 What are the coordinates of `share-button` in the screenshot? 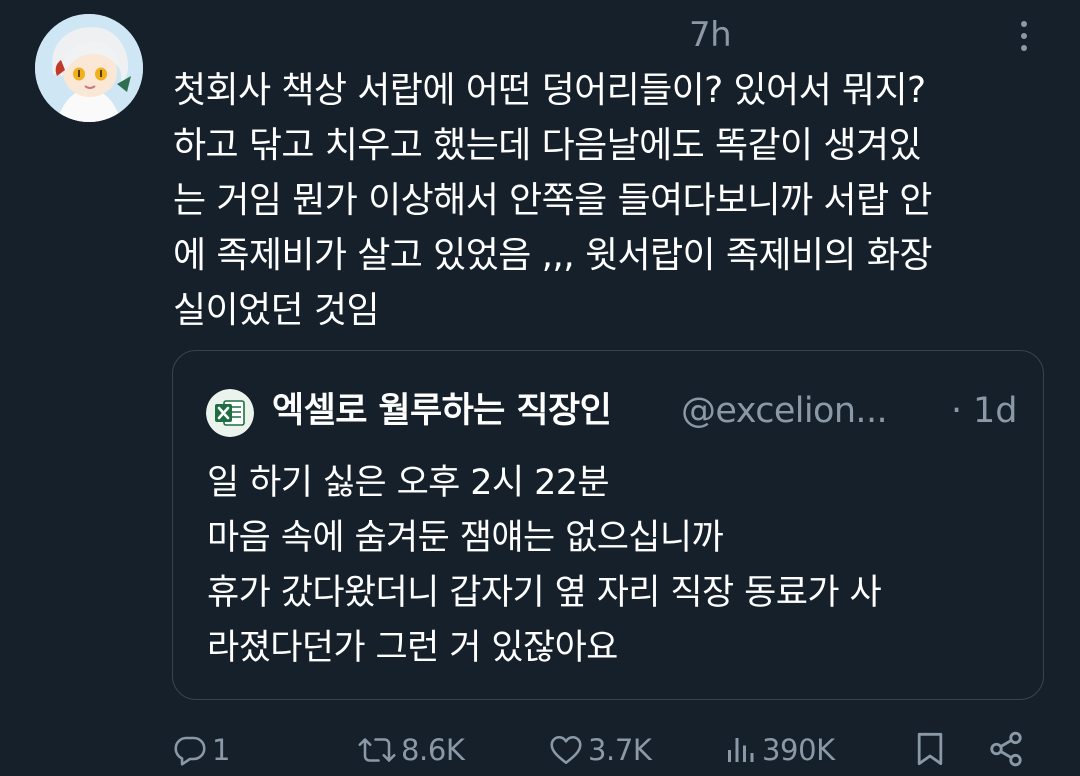 It's located at (1006, 749).